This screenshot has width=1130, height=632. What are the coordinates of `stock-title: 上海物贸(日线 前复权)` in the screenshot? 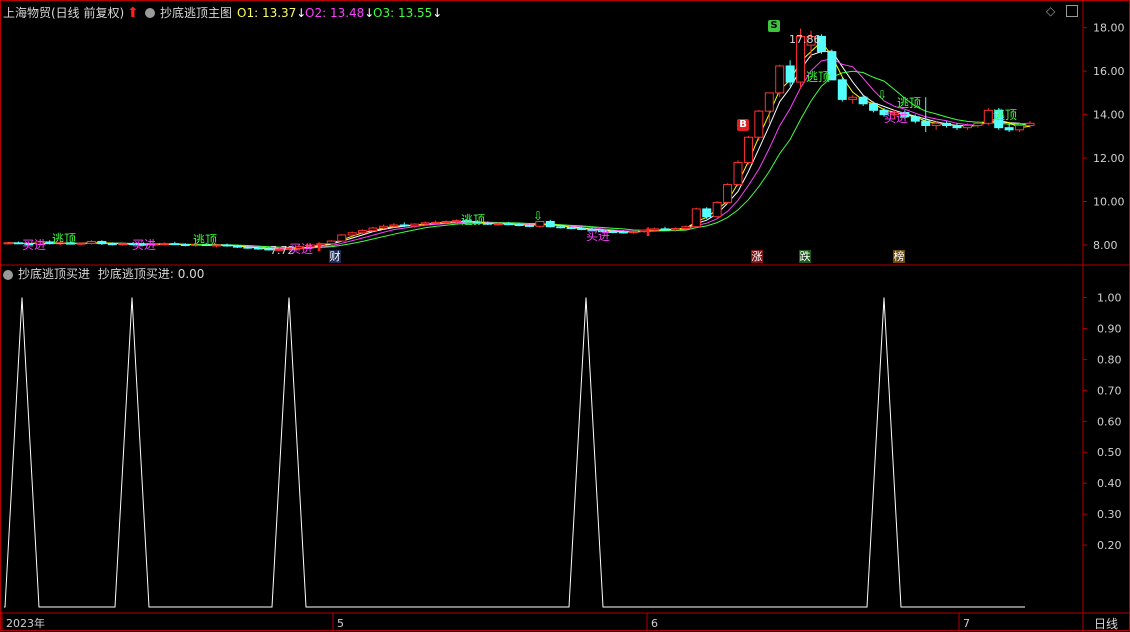 It's located at (63, 13).